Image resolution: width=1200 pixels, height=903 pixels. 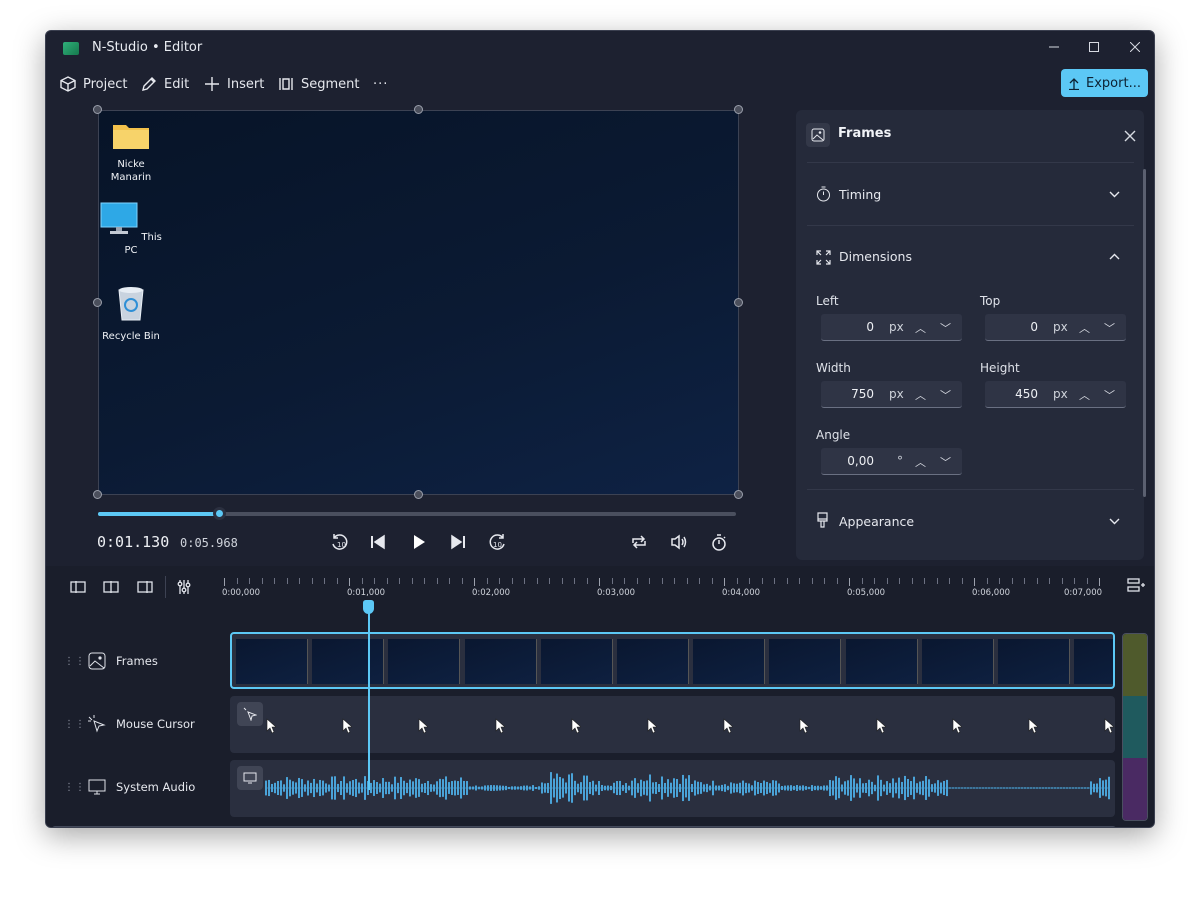 I want to click on volume-button, so click(x=679, y=542).